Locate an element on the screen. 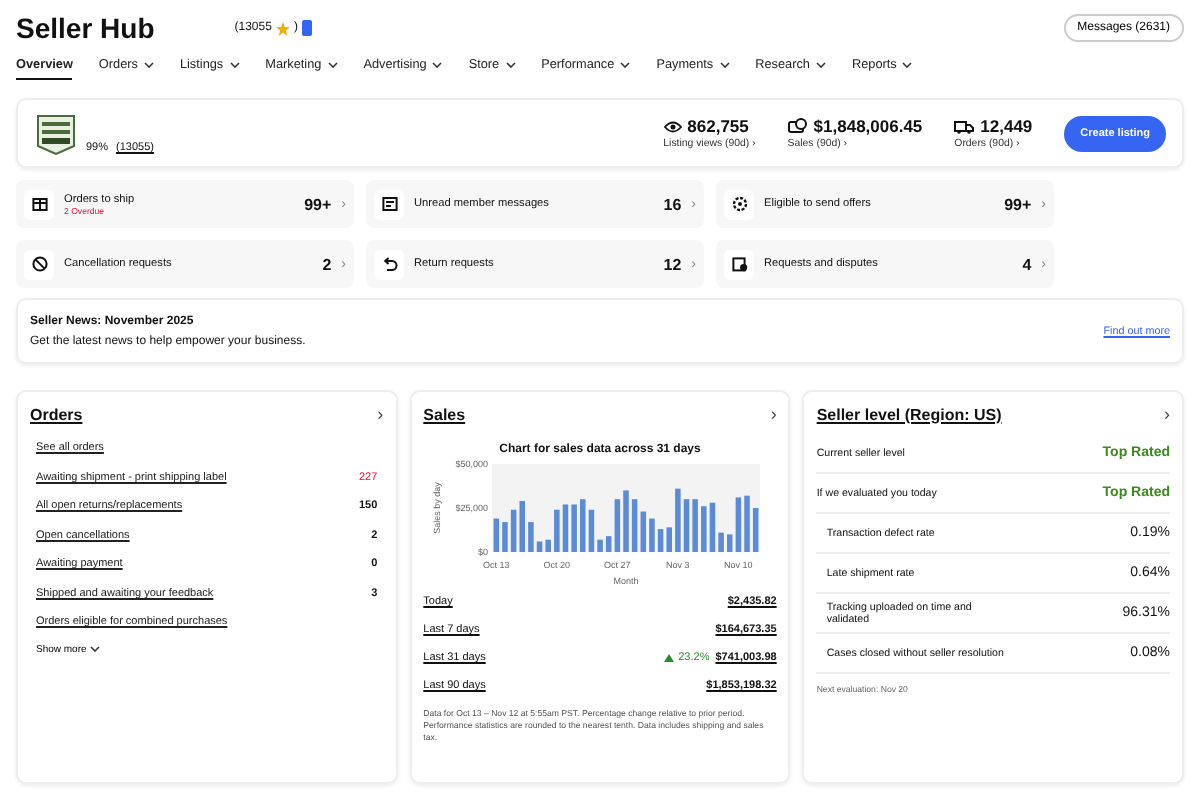 The height and width of the screenshot is (800, 1200). card-title: Sales is located at coordinates (444, 414).